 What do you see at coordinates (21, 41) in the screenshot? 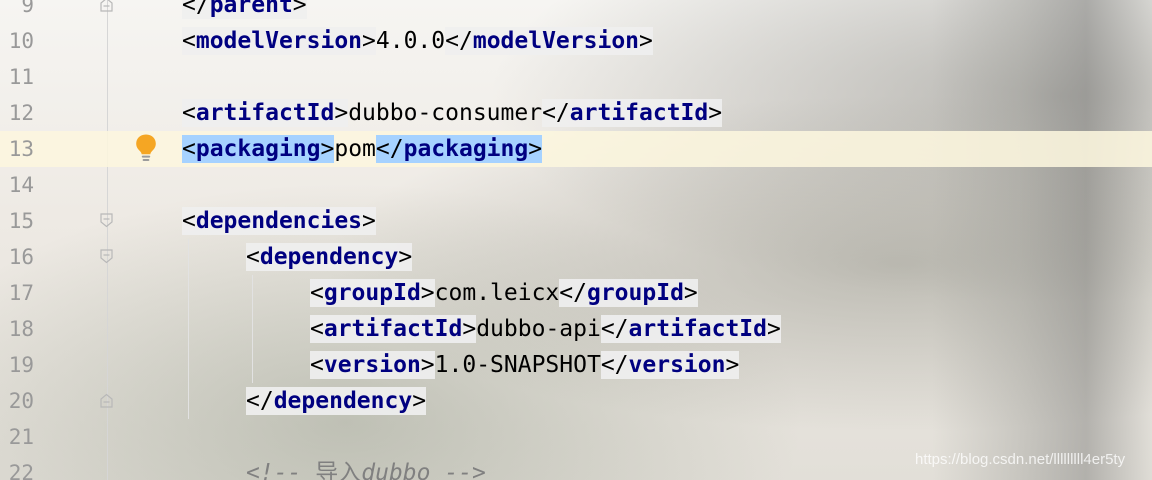
I see `line-number: 10` at bounding box center [21, 41].